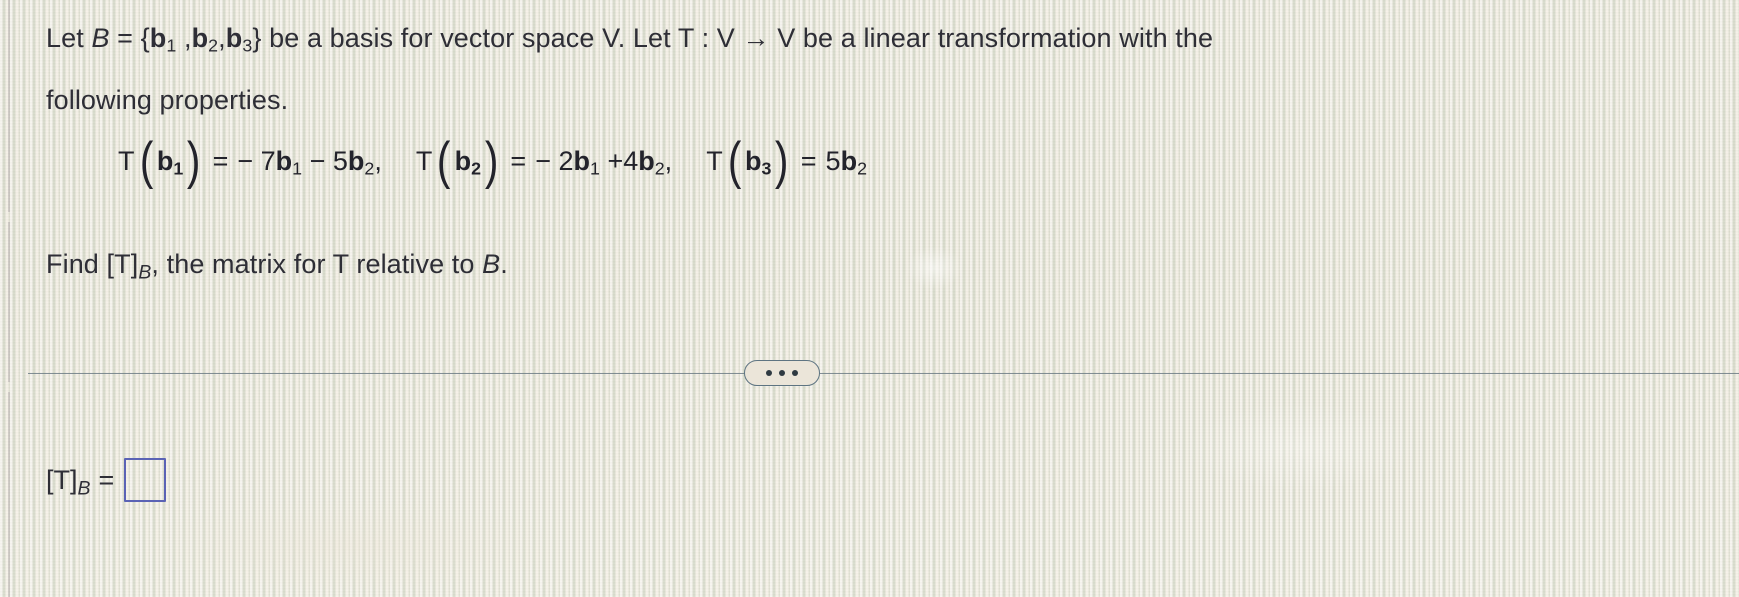 Image resolution: width=1739 pixels, height=597 pixels. What do you see at coordinates (146, 161) in the screenshot?
I see `equation-1-open-paren: (` at bounding box center [146, 161].